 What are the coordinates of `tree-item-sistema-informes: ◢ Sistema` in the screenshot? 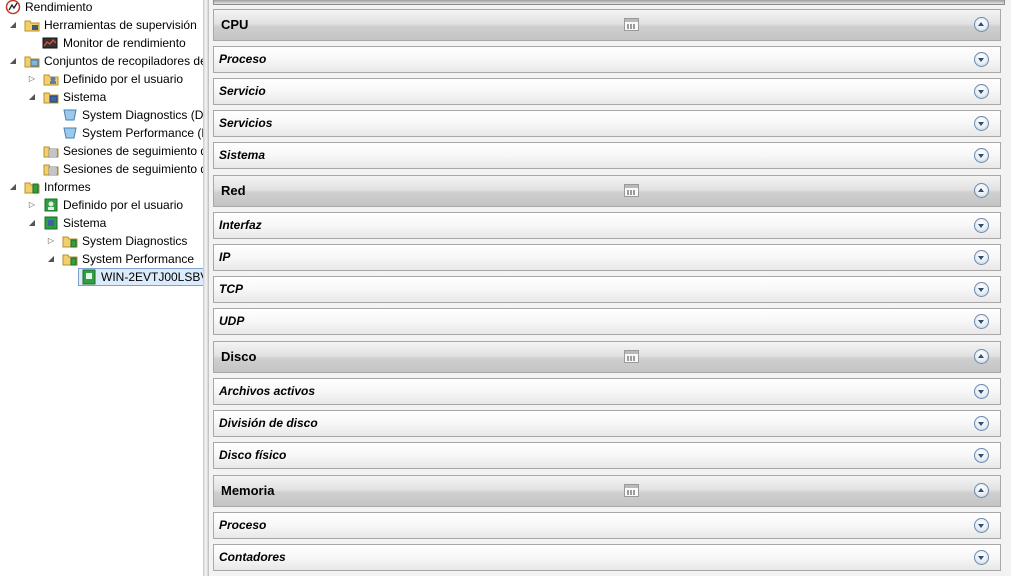 It's located at (100, 223).